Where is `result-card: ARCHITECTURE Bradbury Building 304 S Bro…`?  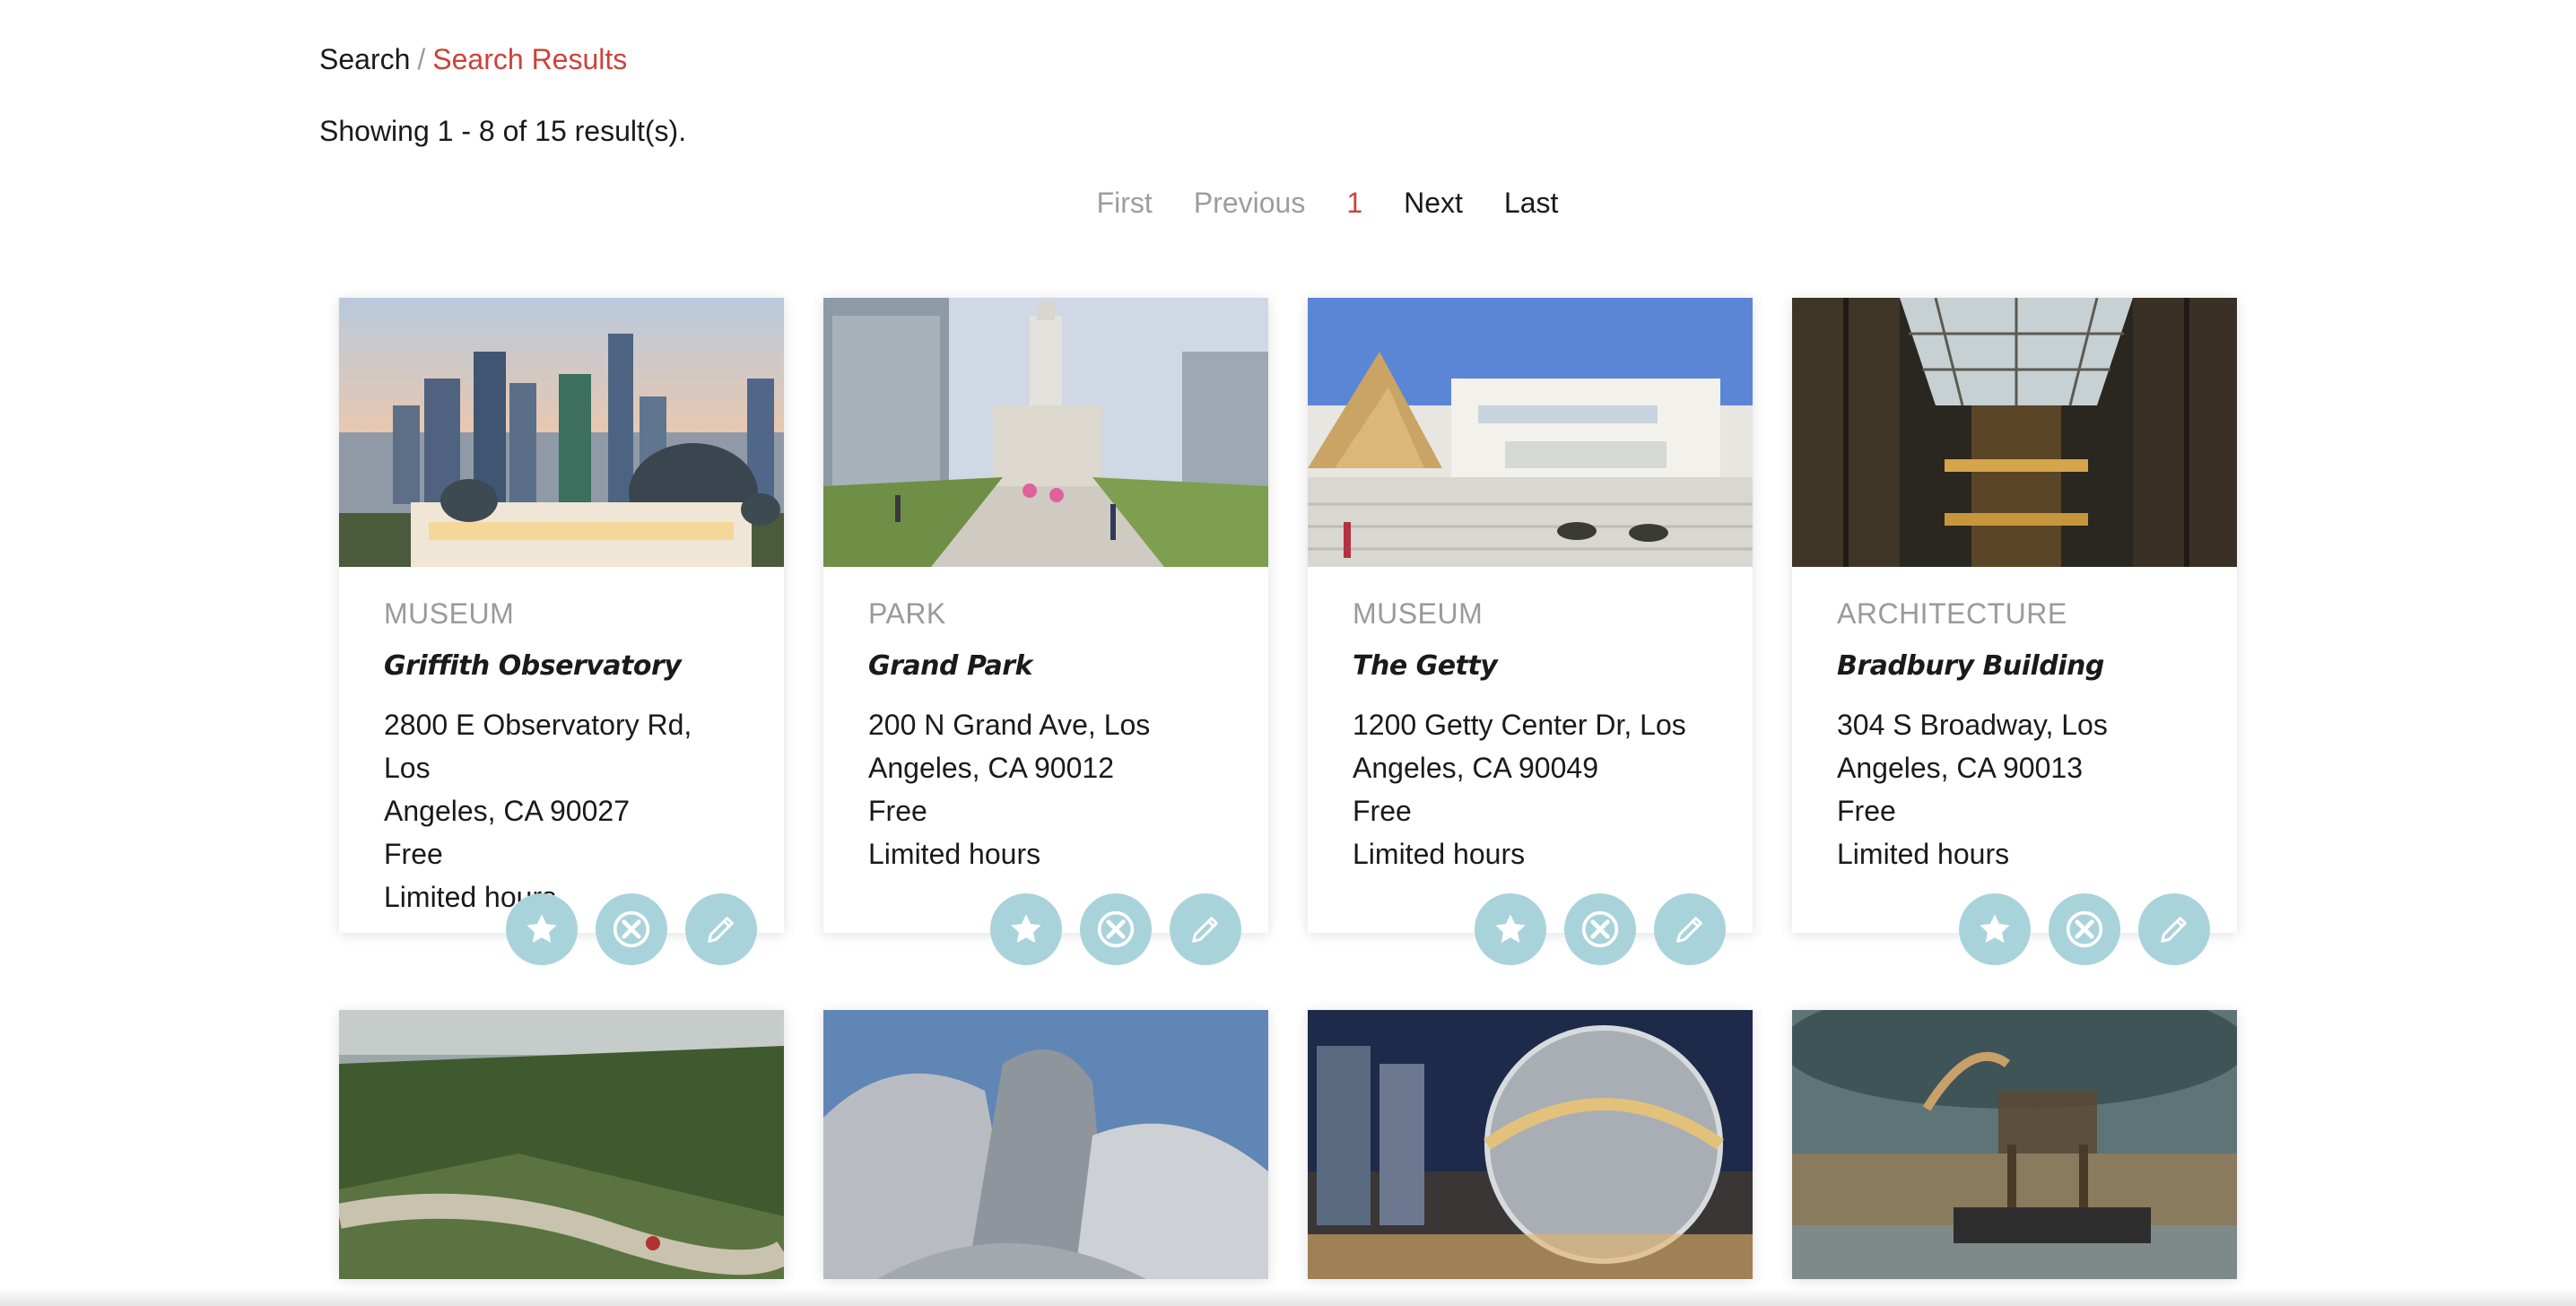
result-card: ARCHITECTURE Bradbury Building 304 S Bro… is located at coordinates (2014, 632).